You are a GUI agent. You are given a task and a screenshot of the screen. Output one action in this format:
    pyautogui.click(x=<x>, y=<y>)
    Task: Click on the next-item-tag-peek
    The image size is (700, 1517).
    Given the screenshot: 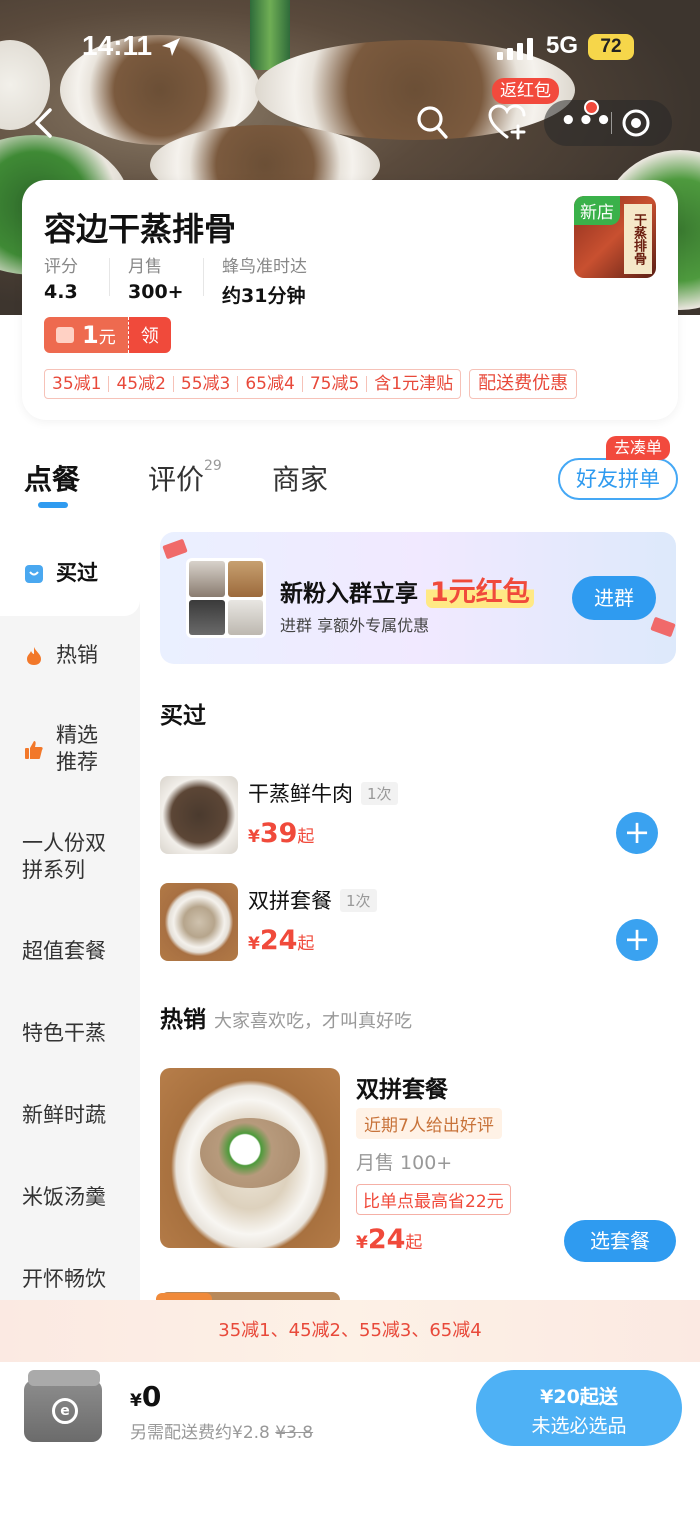 What is the action you would take?
    pyautogui.click(x=184, y=1296)
    